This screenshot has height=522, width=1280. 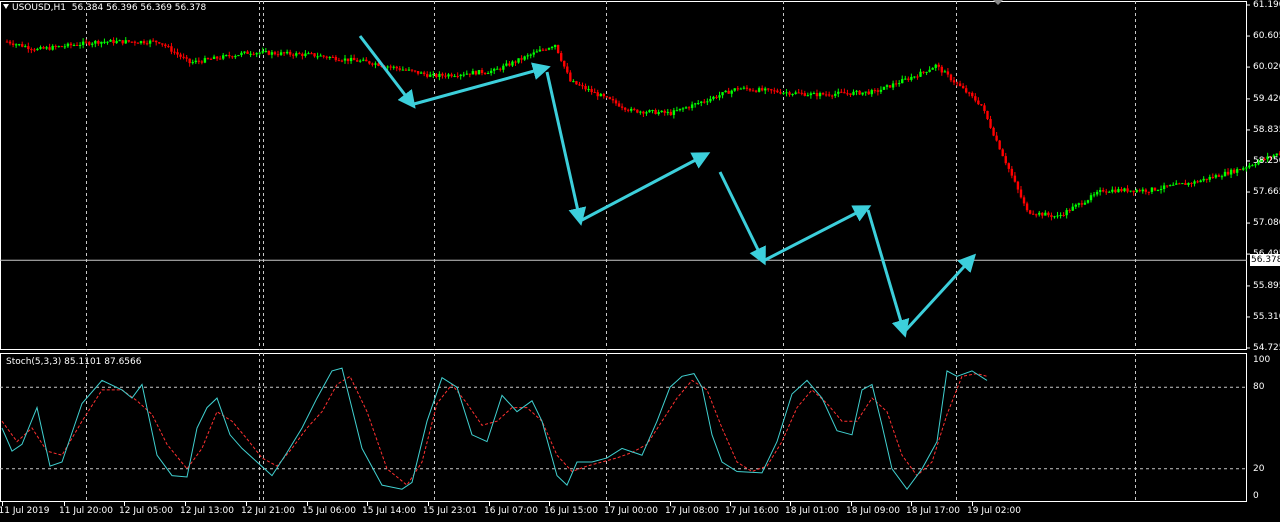 I want to click on dropdown-triangle-icon, so click(x=6, y=6).